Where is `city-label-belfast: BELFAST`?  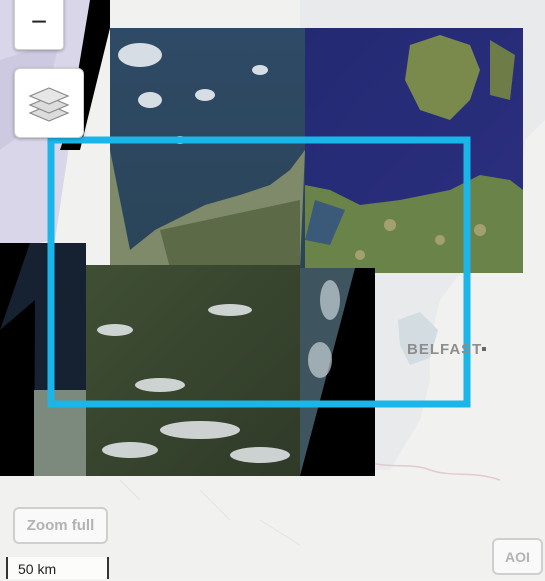
city-label-belfast: BELFAST is located at coordinates (445, 349).